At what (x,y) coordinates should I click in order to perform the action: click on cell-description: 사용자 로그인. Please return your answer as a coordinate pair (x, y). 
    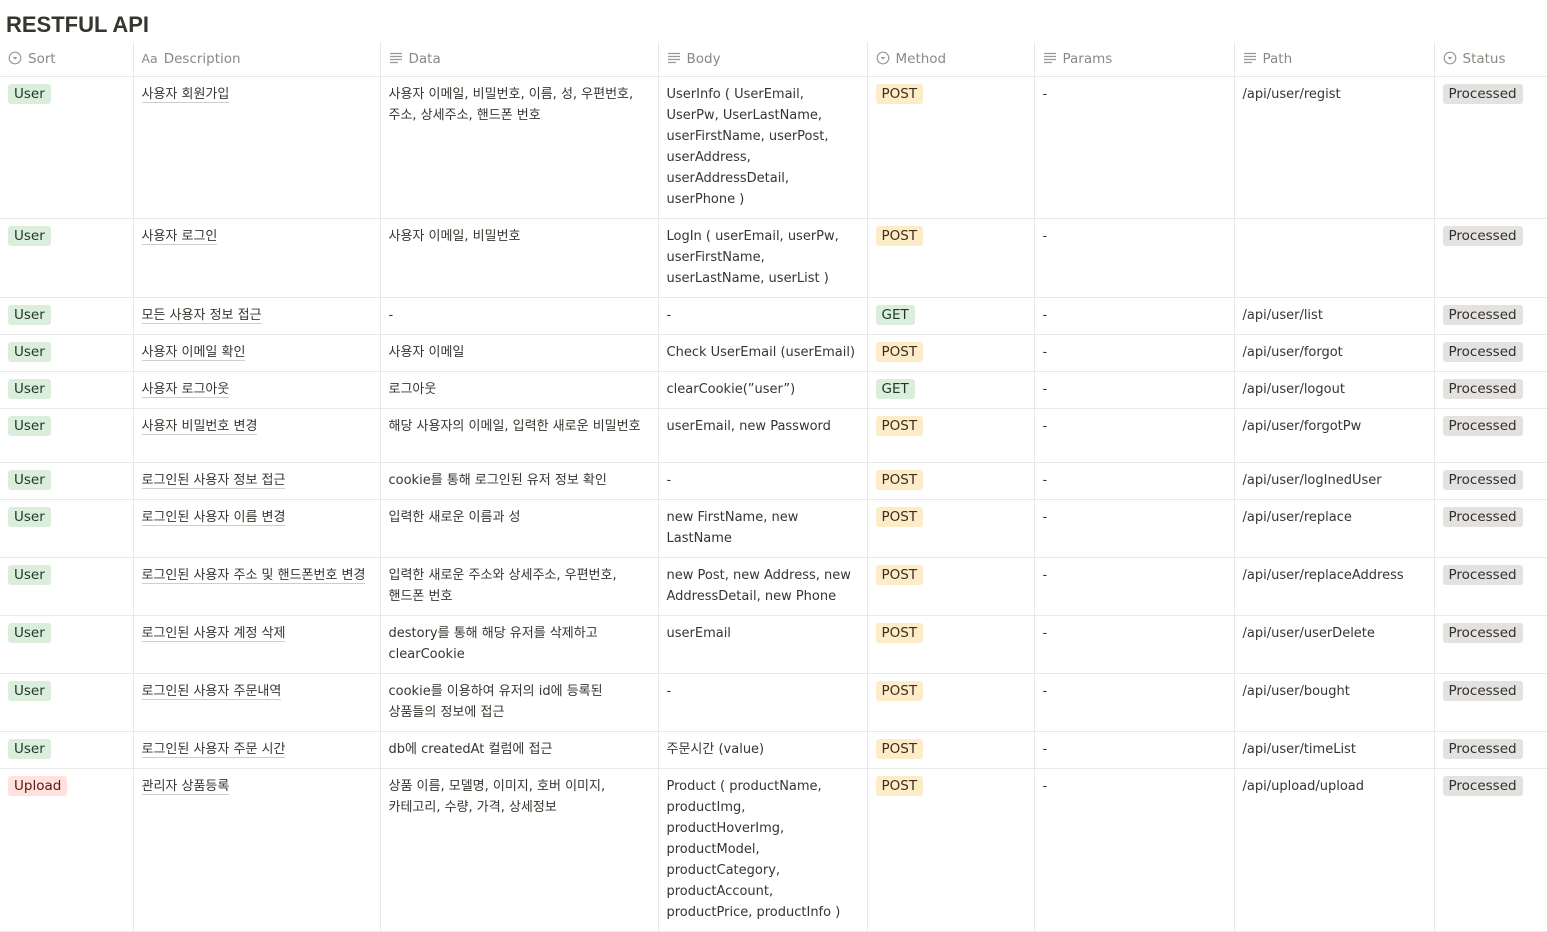
    Looking at the image, I should click on (257, 258).